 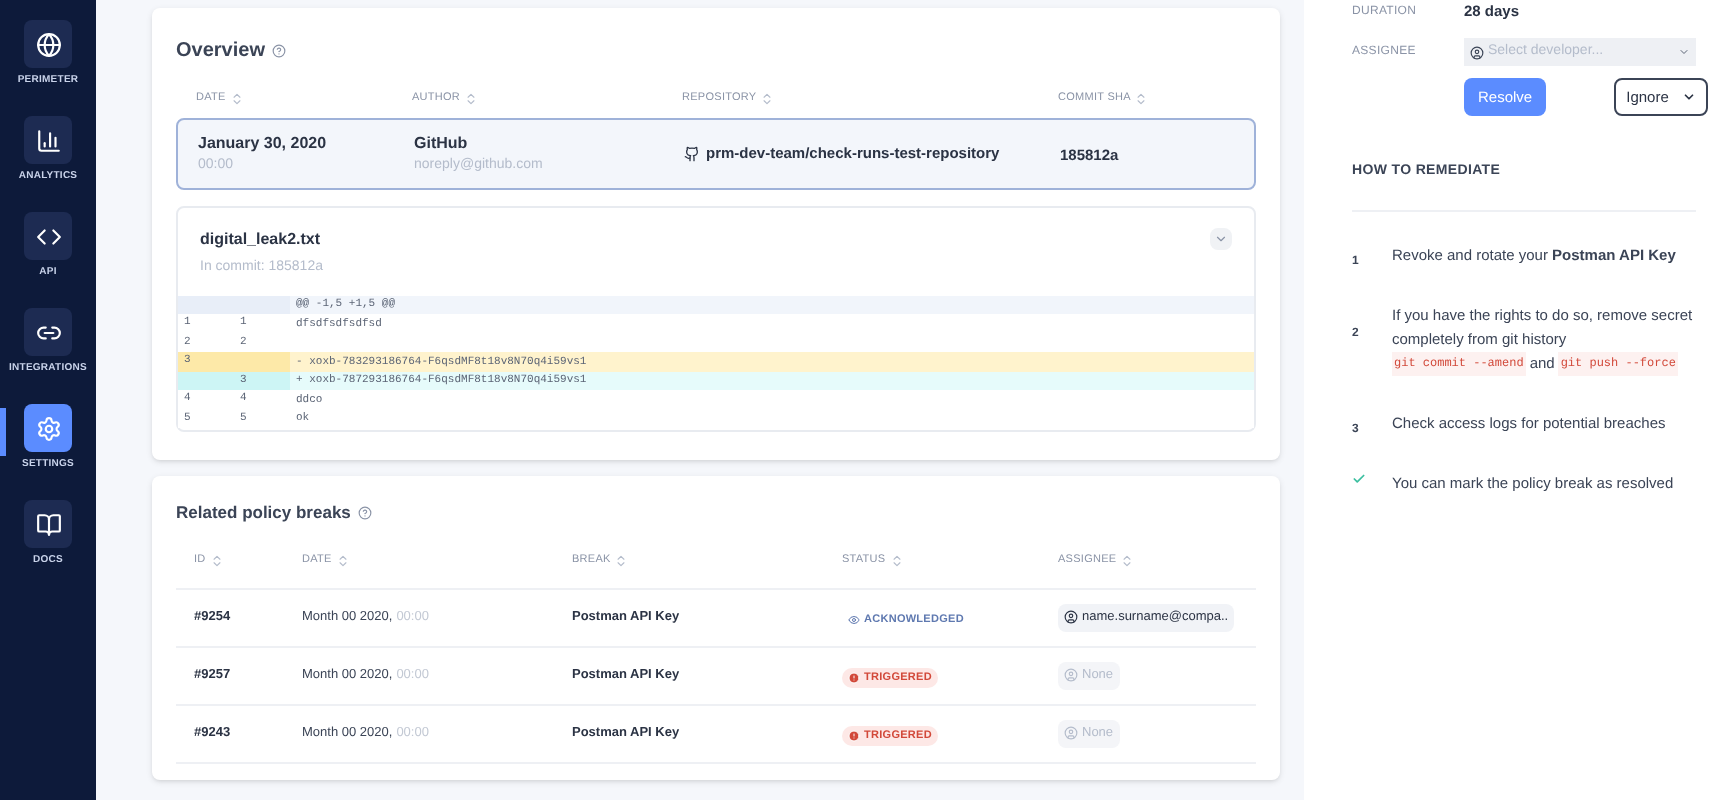 I want to click on section-title: Overview, so click(x=220, y=52).